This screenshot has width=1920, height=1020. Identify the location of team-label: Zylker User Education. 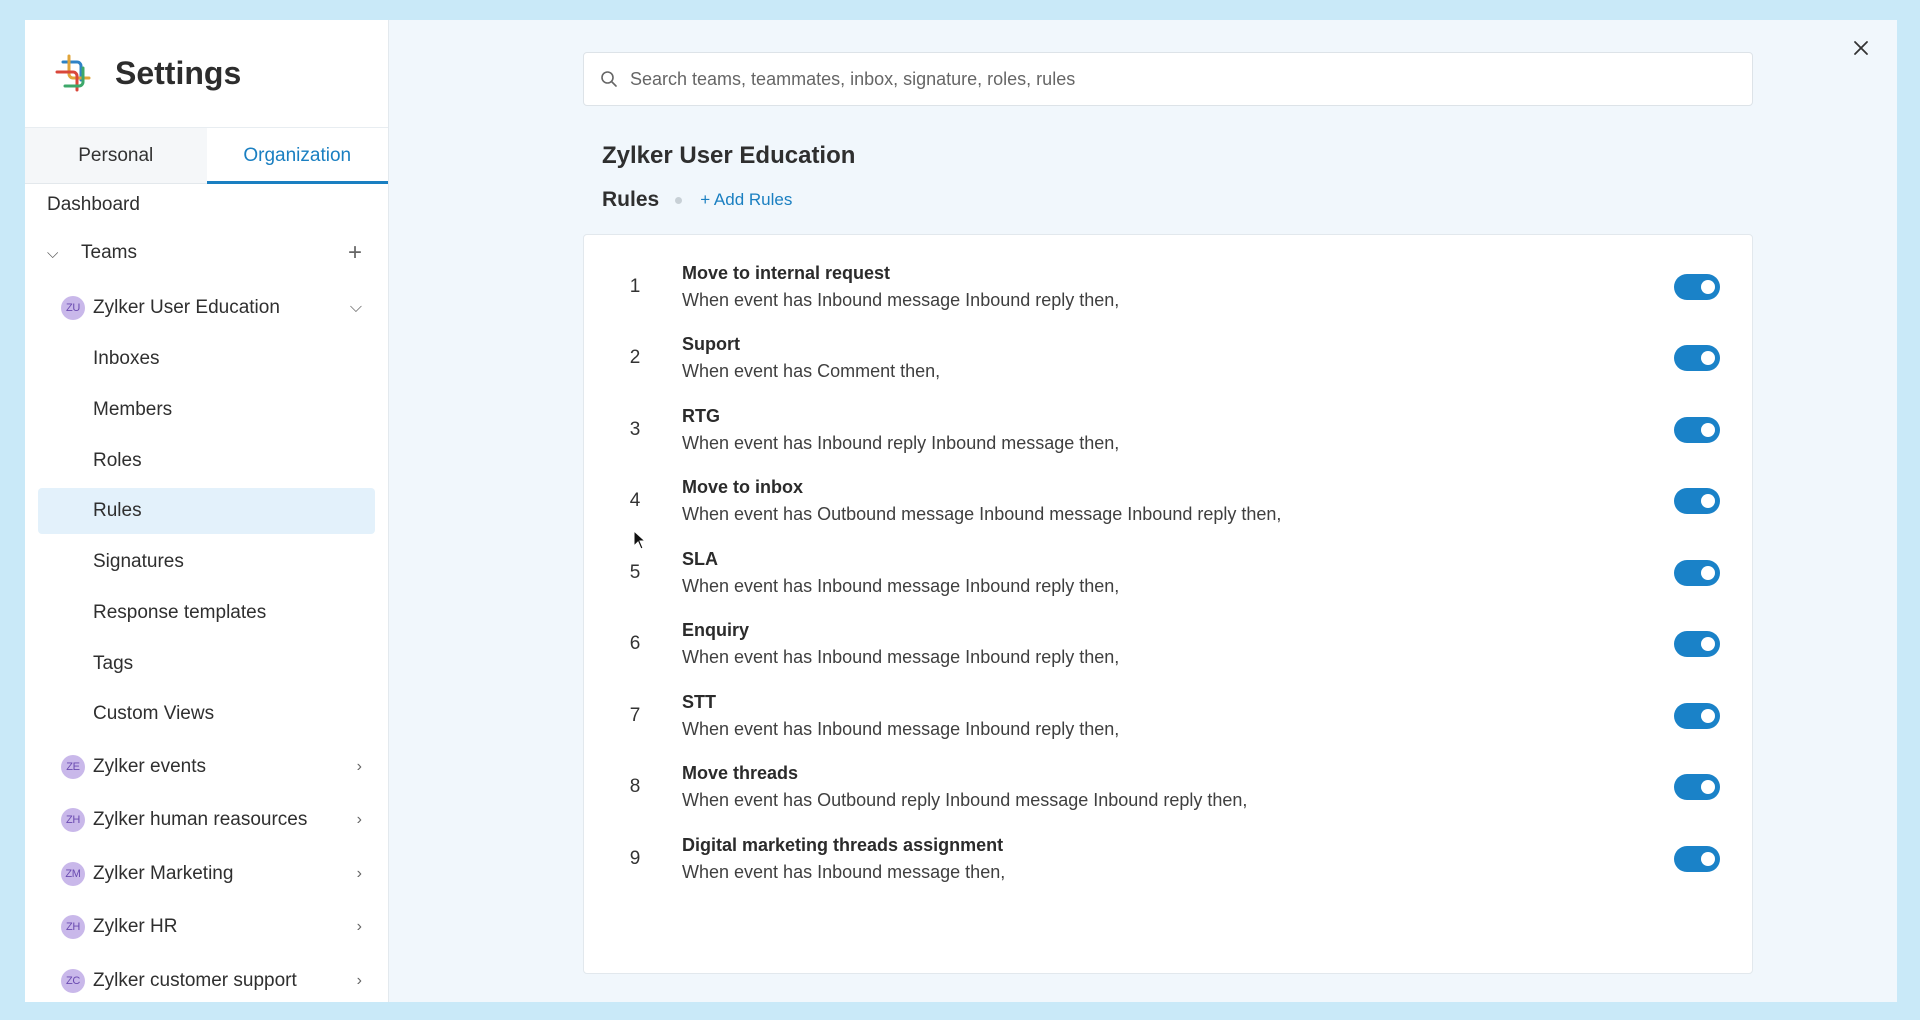
(186, 307).